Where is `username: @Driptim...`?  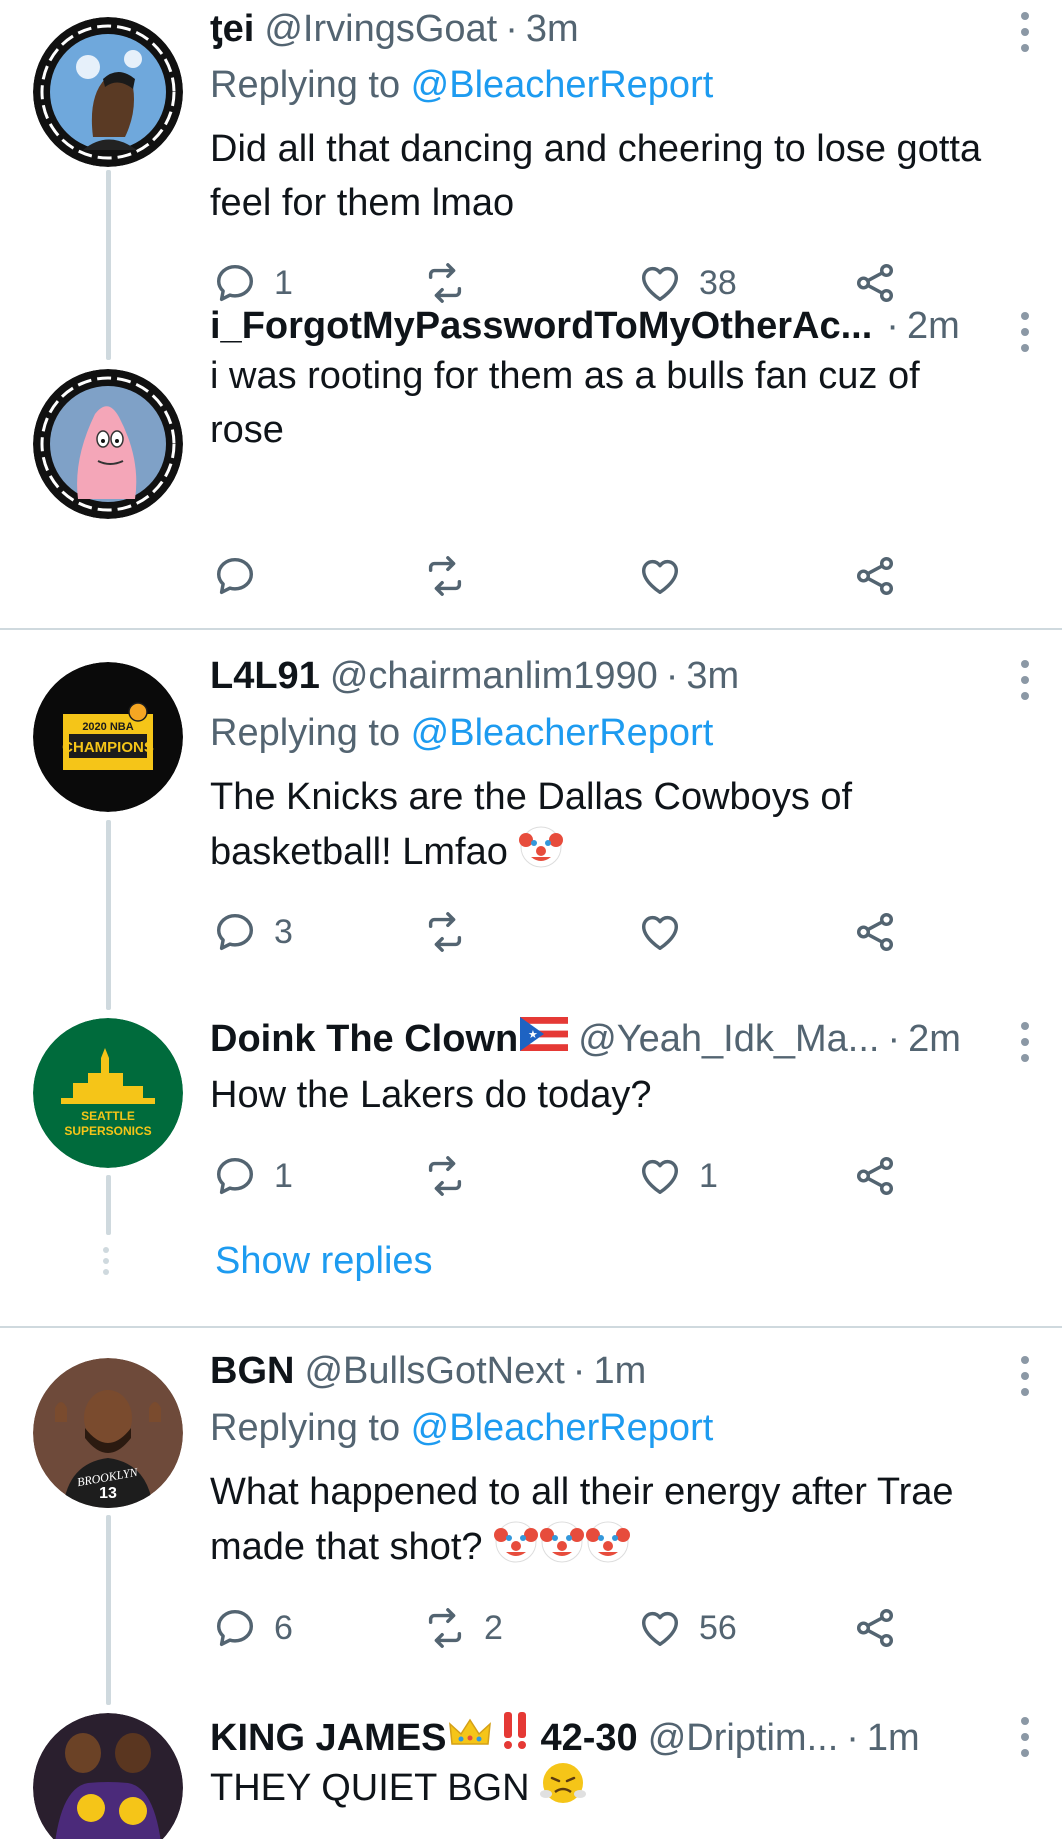
username: @Driptim... is located at coordinates (743, 1738).